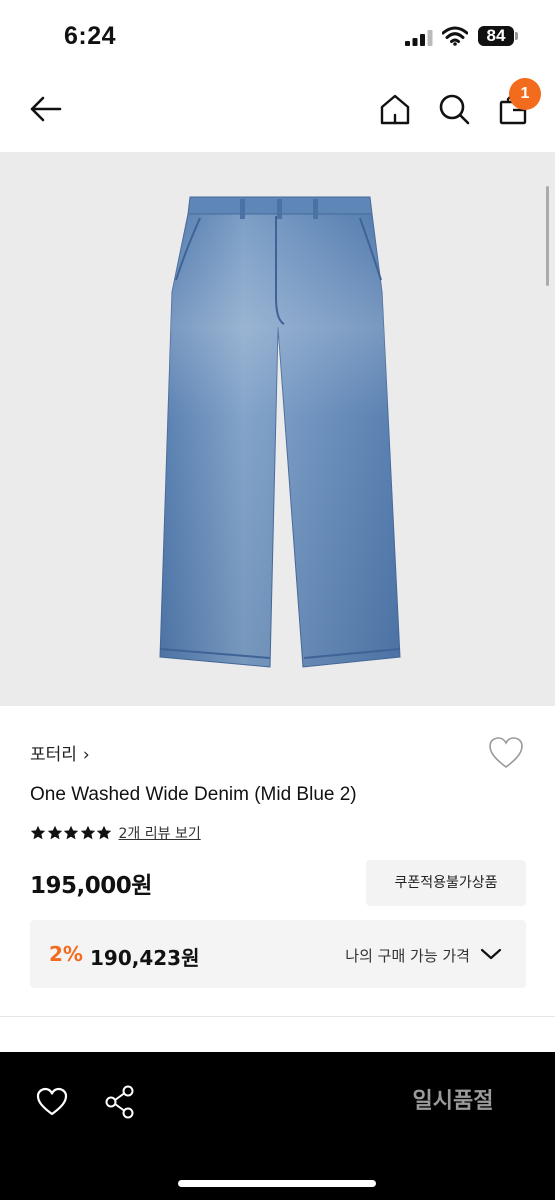  What do you see at coordinates (395, 109) in the screenshot?
I see `home-icon` at bounding box center [395, 109].